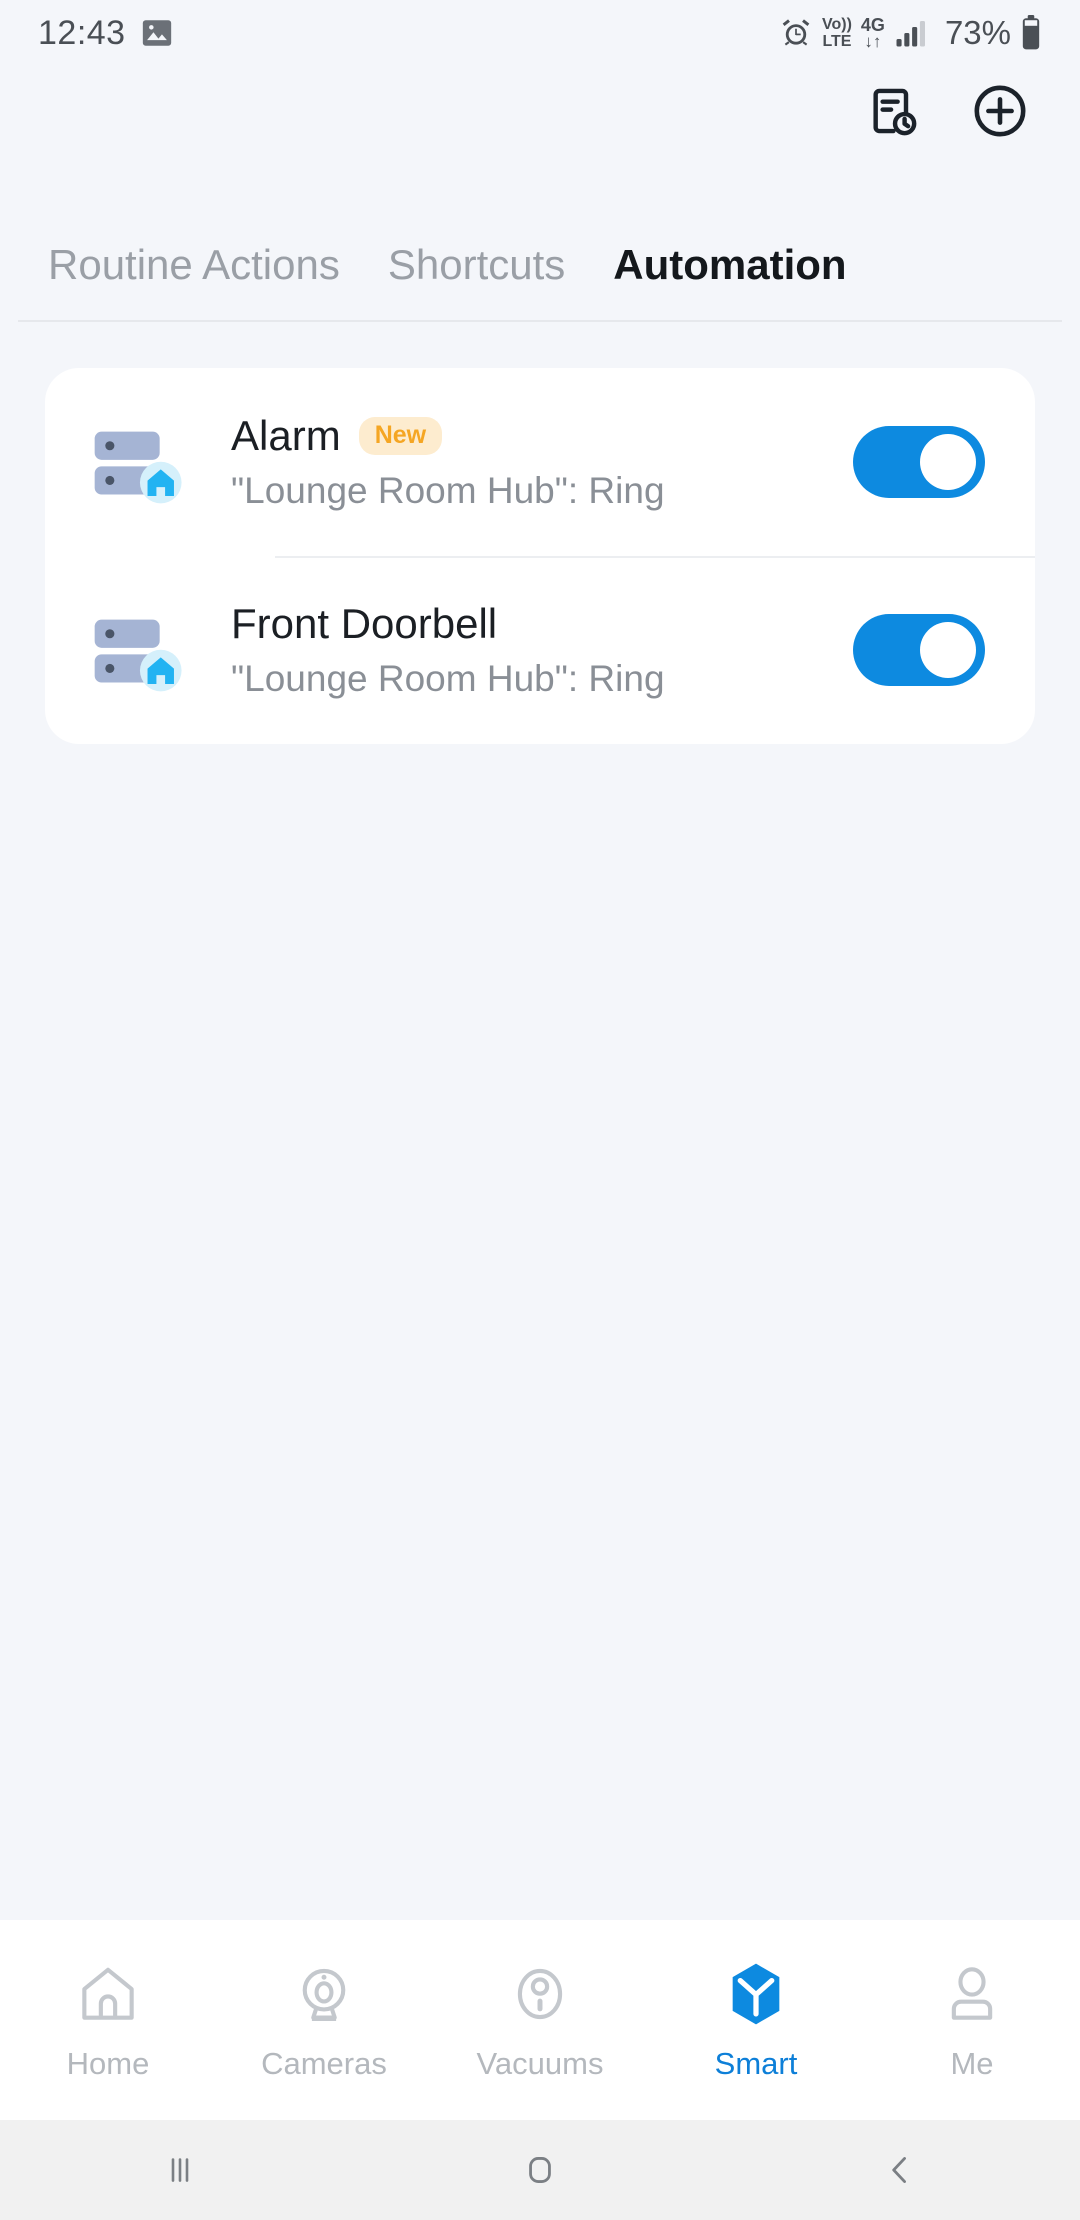  Describe the element at coordinates (913, 33) in the screenshot. I see `signal-icon` at that location.